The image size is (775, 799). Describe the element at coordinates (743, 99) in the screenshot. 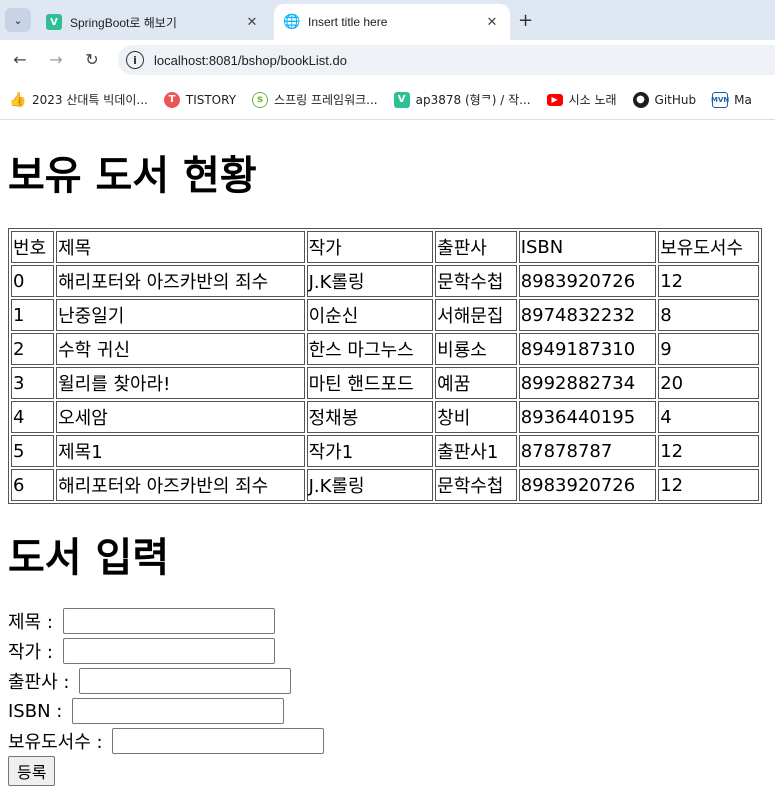

I see `bookmark-label: Ma` at that location.